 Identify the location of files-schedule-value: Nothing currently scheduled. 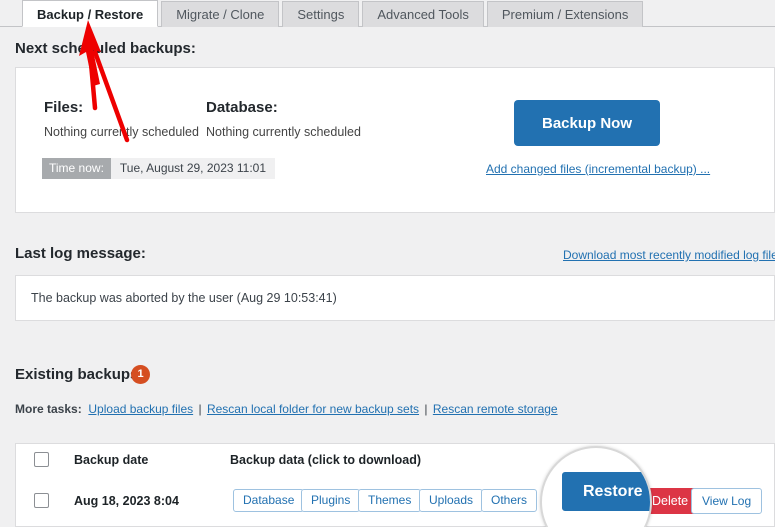
(121, 132).